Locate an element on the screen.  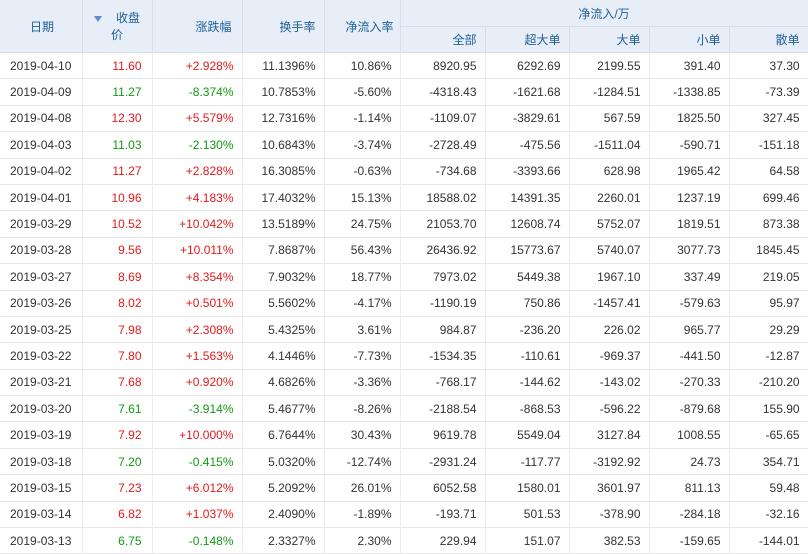
cell-close: 9.56 is located at coordinates (117, 251).